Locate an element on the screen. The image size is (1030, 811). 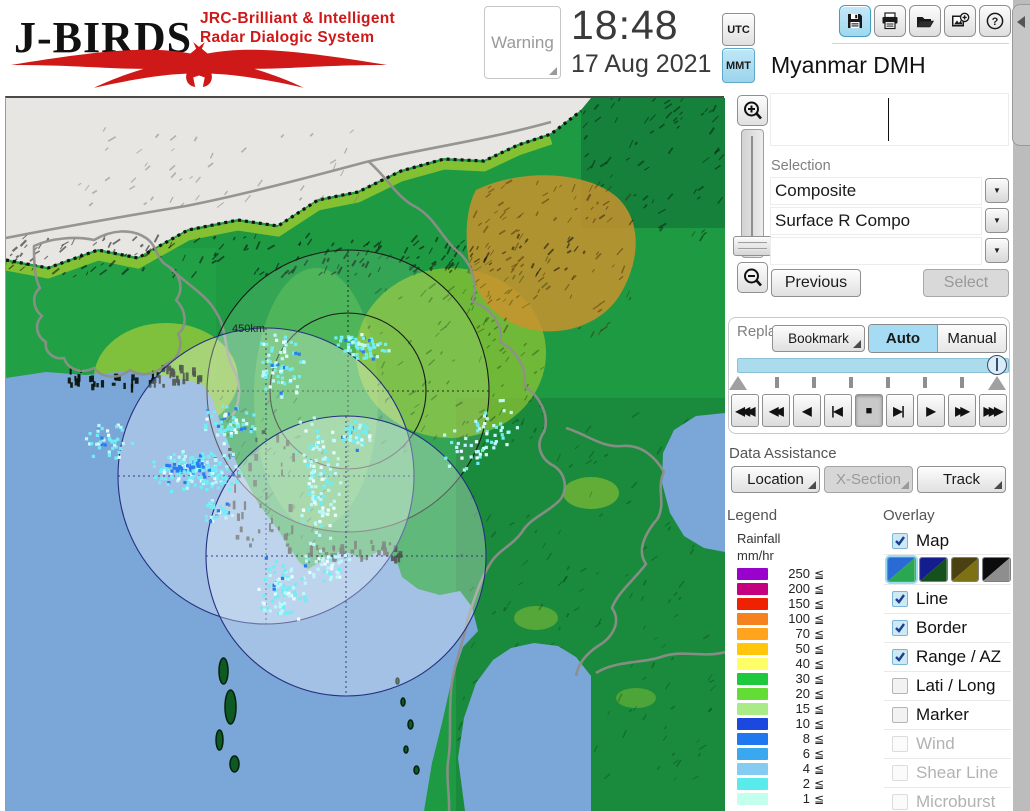
step-back-icon: |◀ is located at coordinates (837, 410).